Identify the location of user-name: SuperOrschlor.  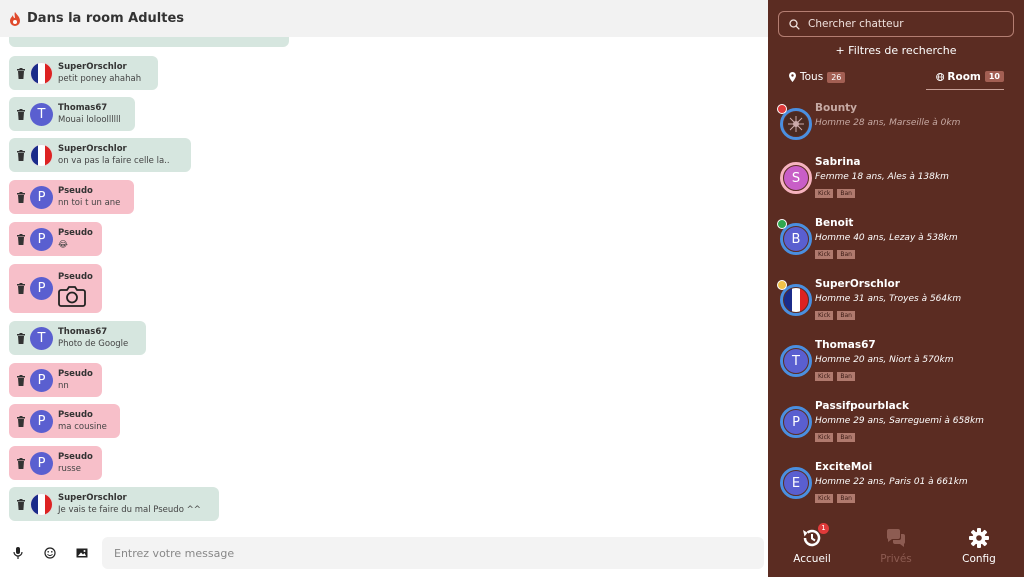
(857, 284).